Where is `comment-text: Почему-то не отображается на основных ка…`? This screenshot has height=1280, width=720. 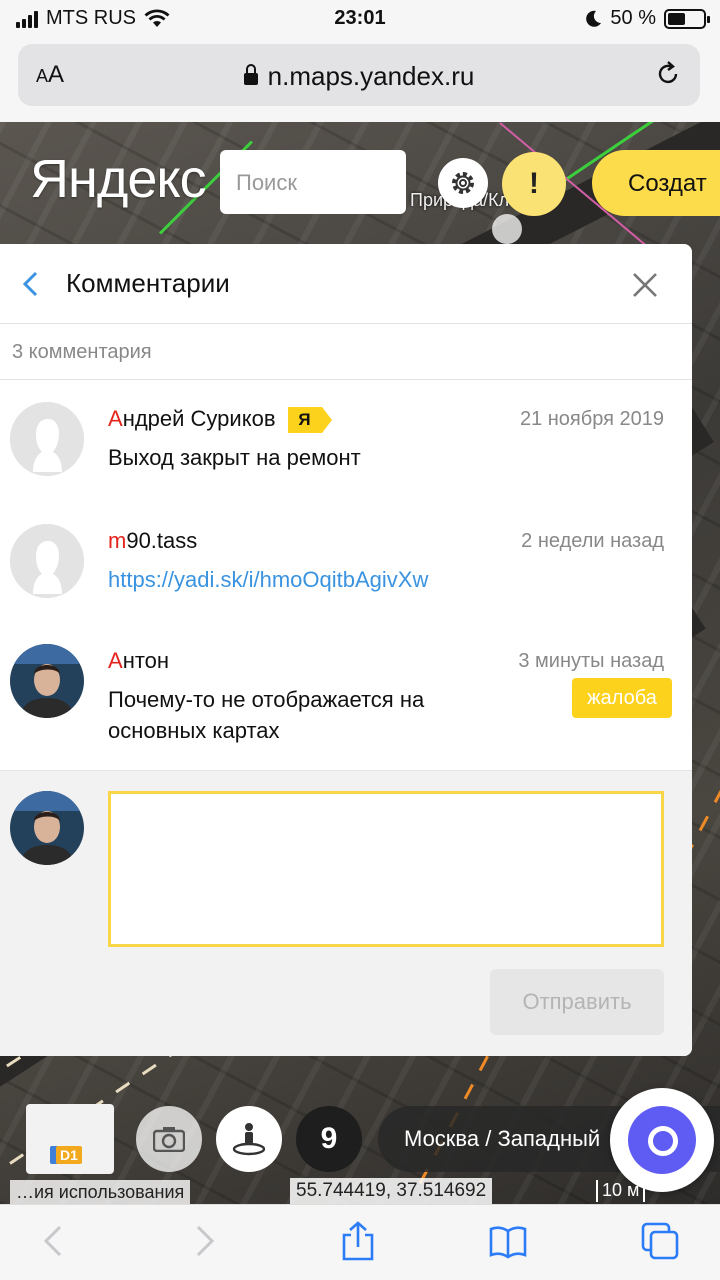
comment-text: Почему-то не отображается на основных ка… is located at coordinates (266, 715).